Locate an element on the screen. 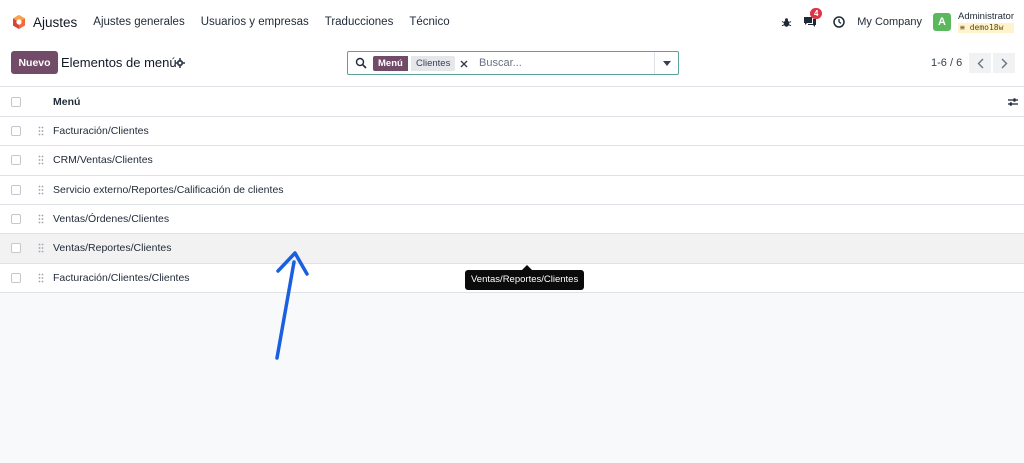  menu-cell: Facturación/Clientes is located at coordinates (101, 131).